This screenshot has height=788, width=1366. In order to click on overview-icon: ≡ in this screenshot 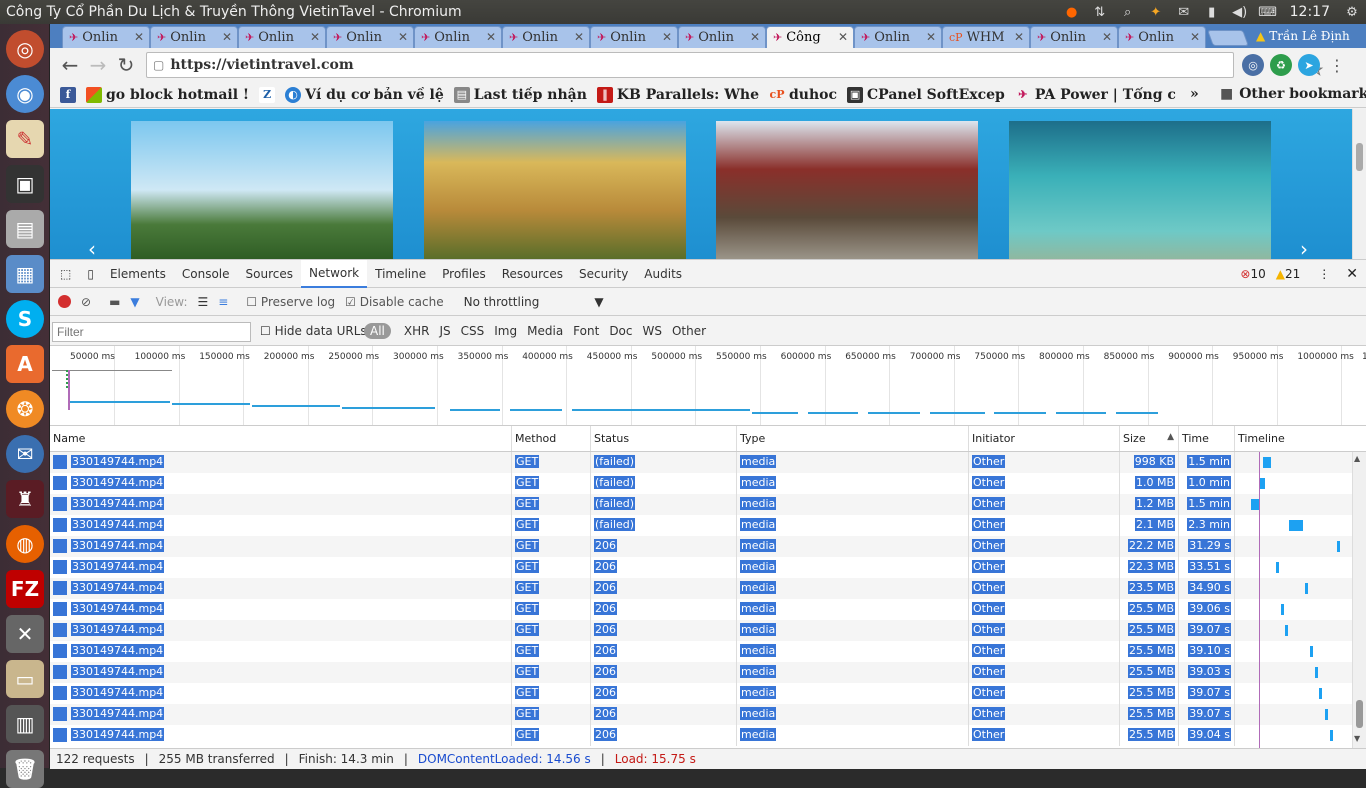, I will do `click(223, 302)`.